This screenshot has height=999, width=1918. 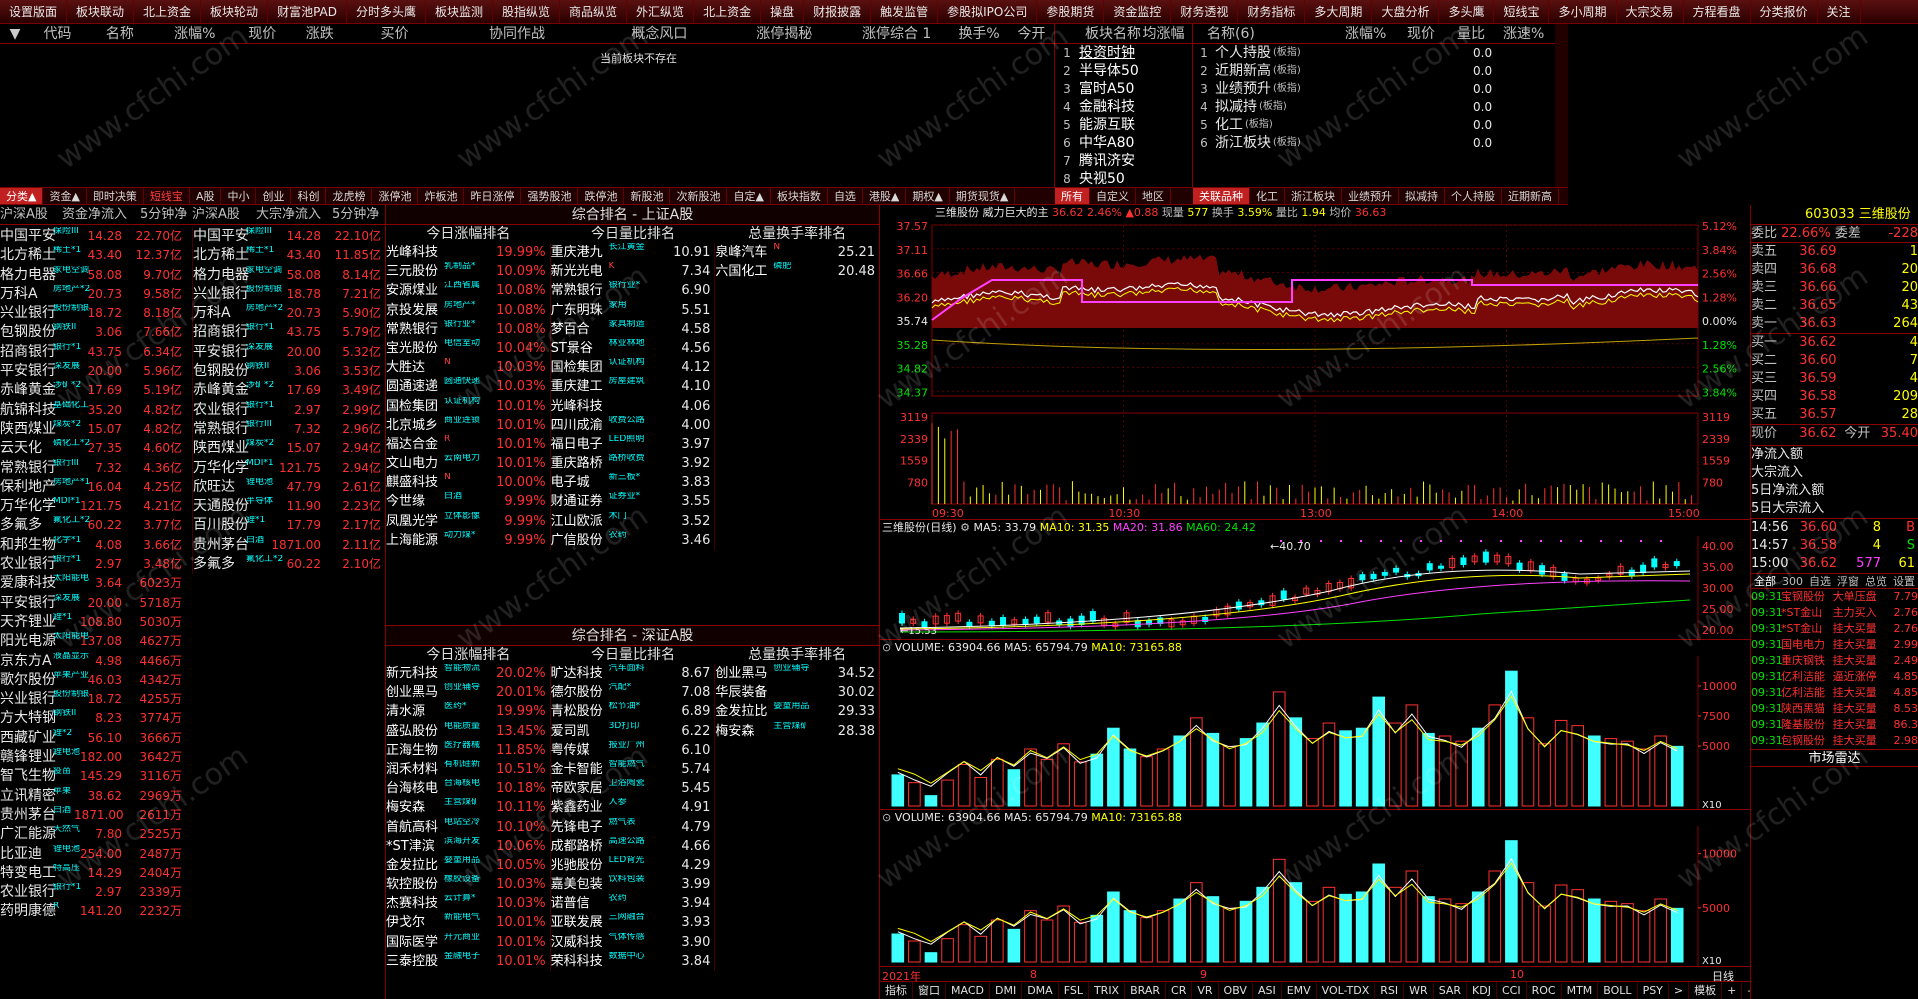 I want to click on quote-subtab-4: 总览, so click(x=1876, y=581).